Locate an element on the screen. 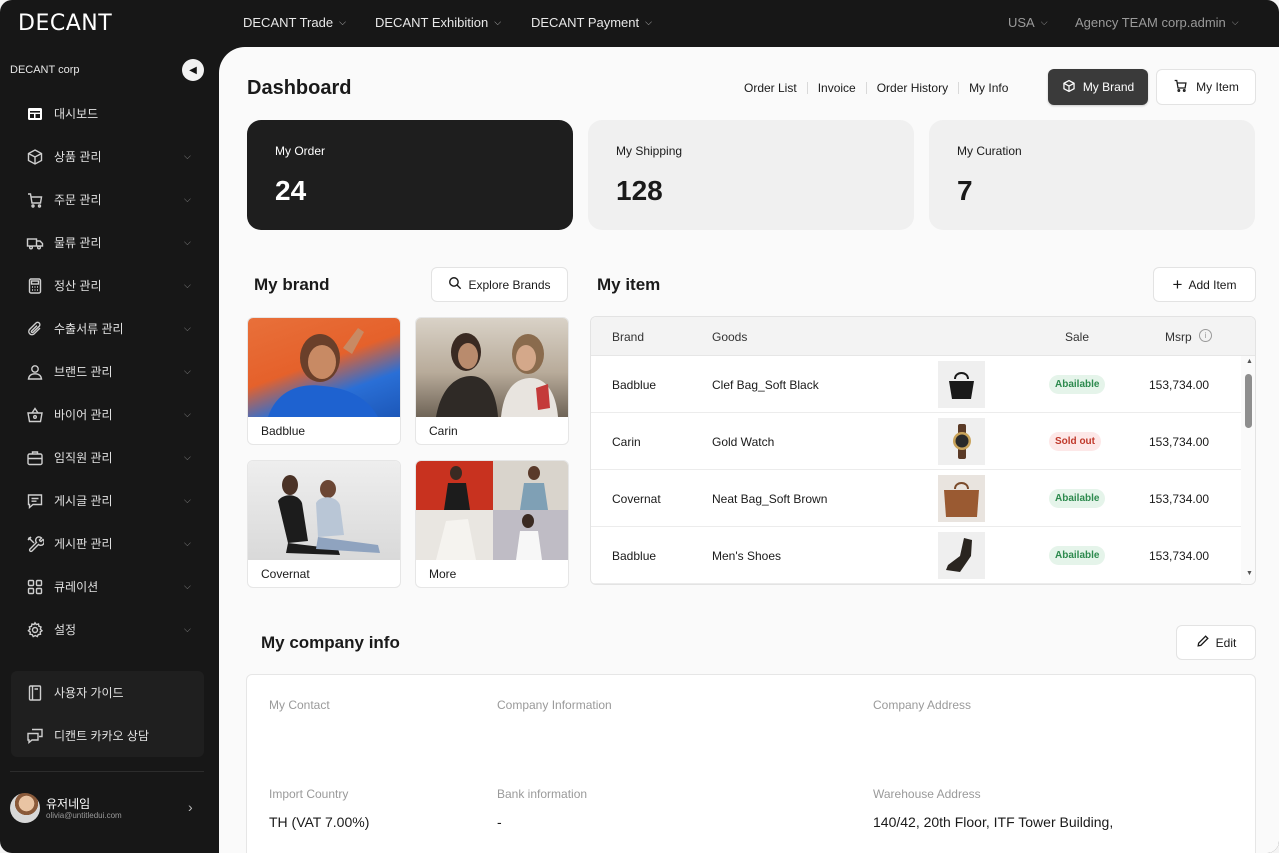  sidebar-item-label: 큐레이션 is located at coordinates (76, 587).